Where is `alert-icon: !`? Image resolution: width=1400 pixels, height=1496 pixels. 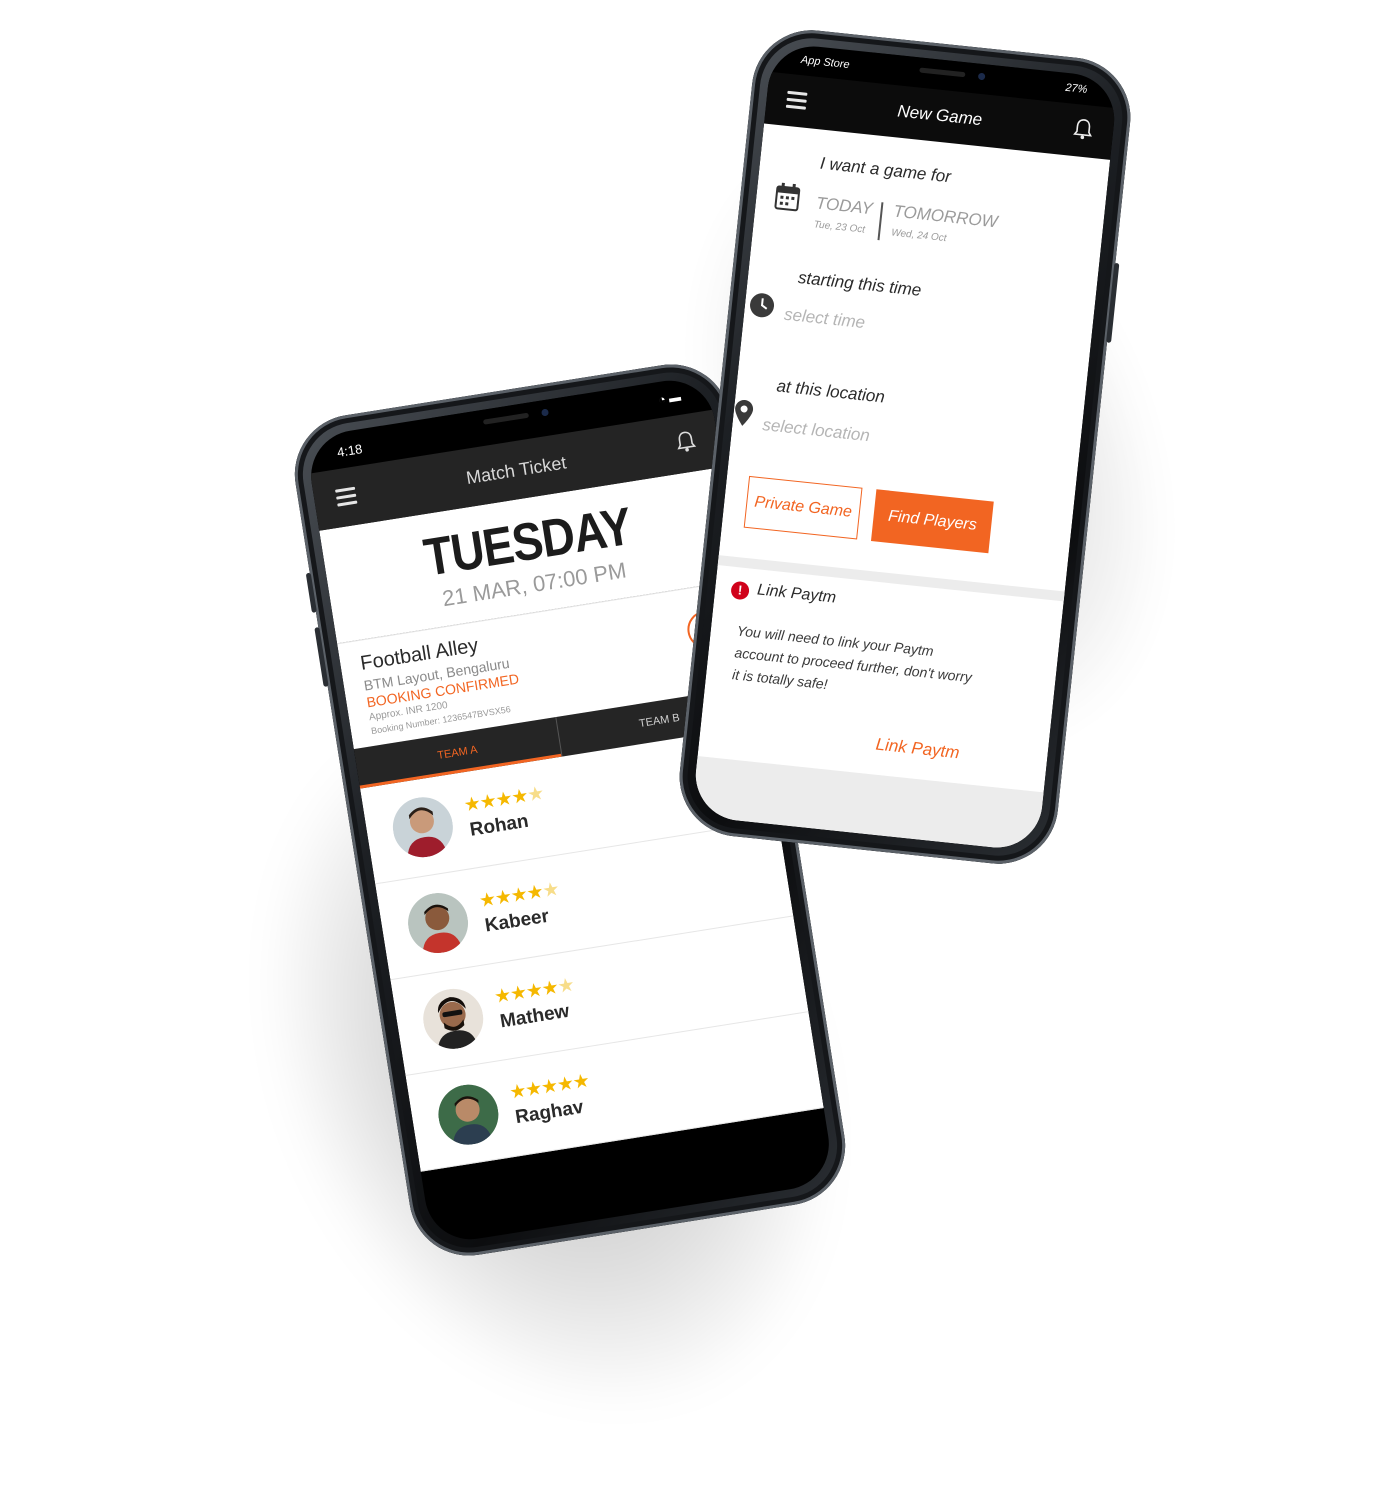
alert-icon: ! is located at coordinates (740, 590).